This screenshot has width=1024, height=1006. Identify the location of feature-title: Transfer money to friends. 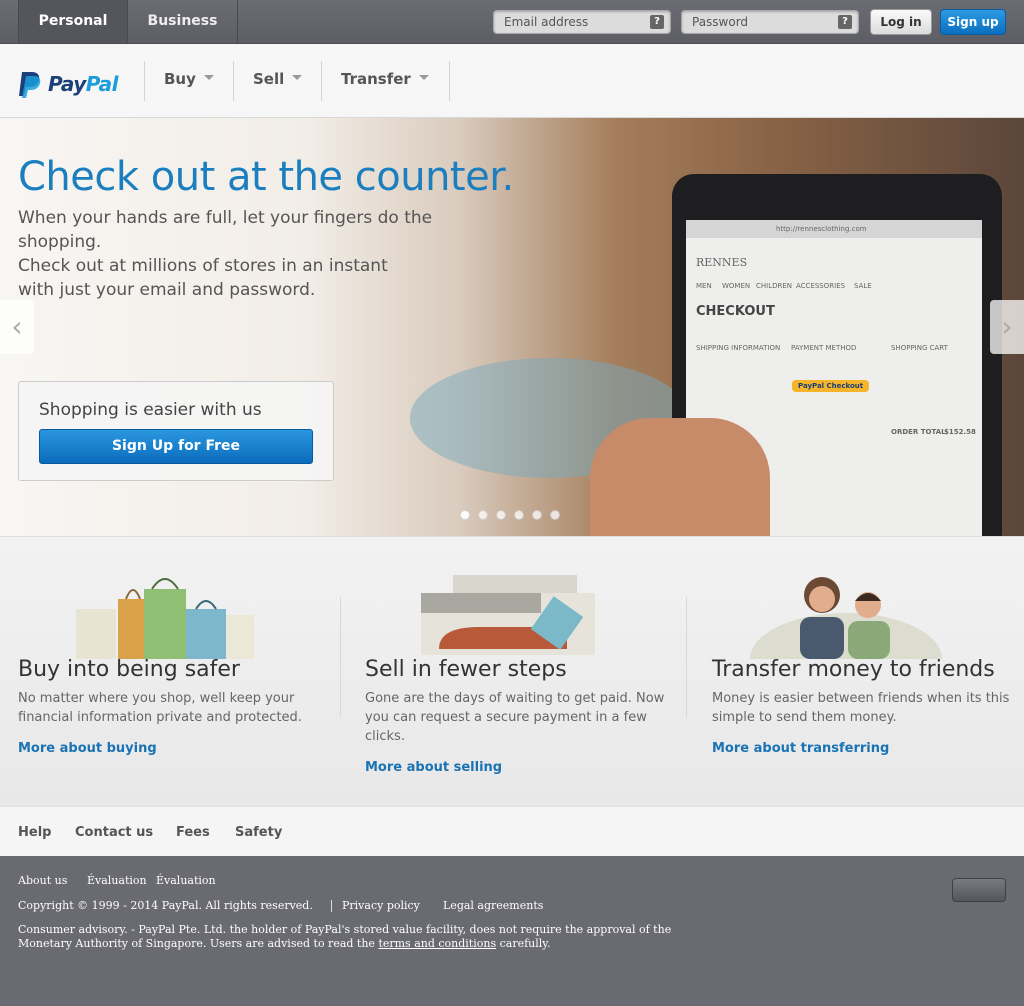
(853, 669).